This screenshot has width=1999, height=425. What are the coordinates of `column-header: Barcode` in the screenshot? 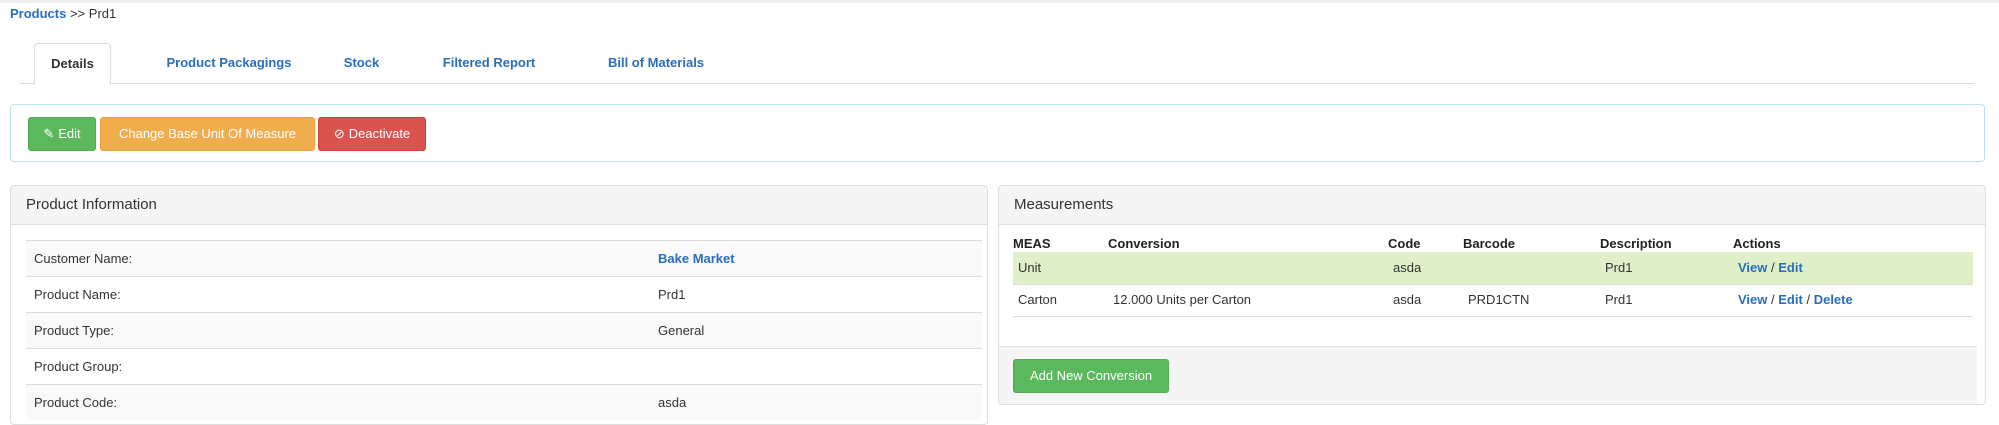 It's located at (1489, 243).